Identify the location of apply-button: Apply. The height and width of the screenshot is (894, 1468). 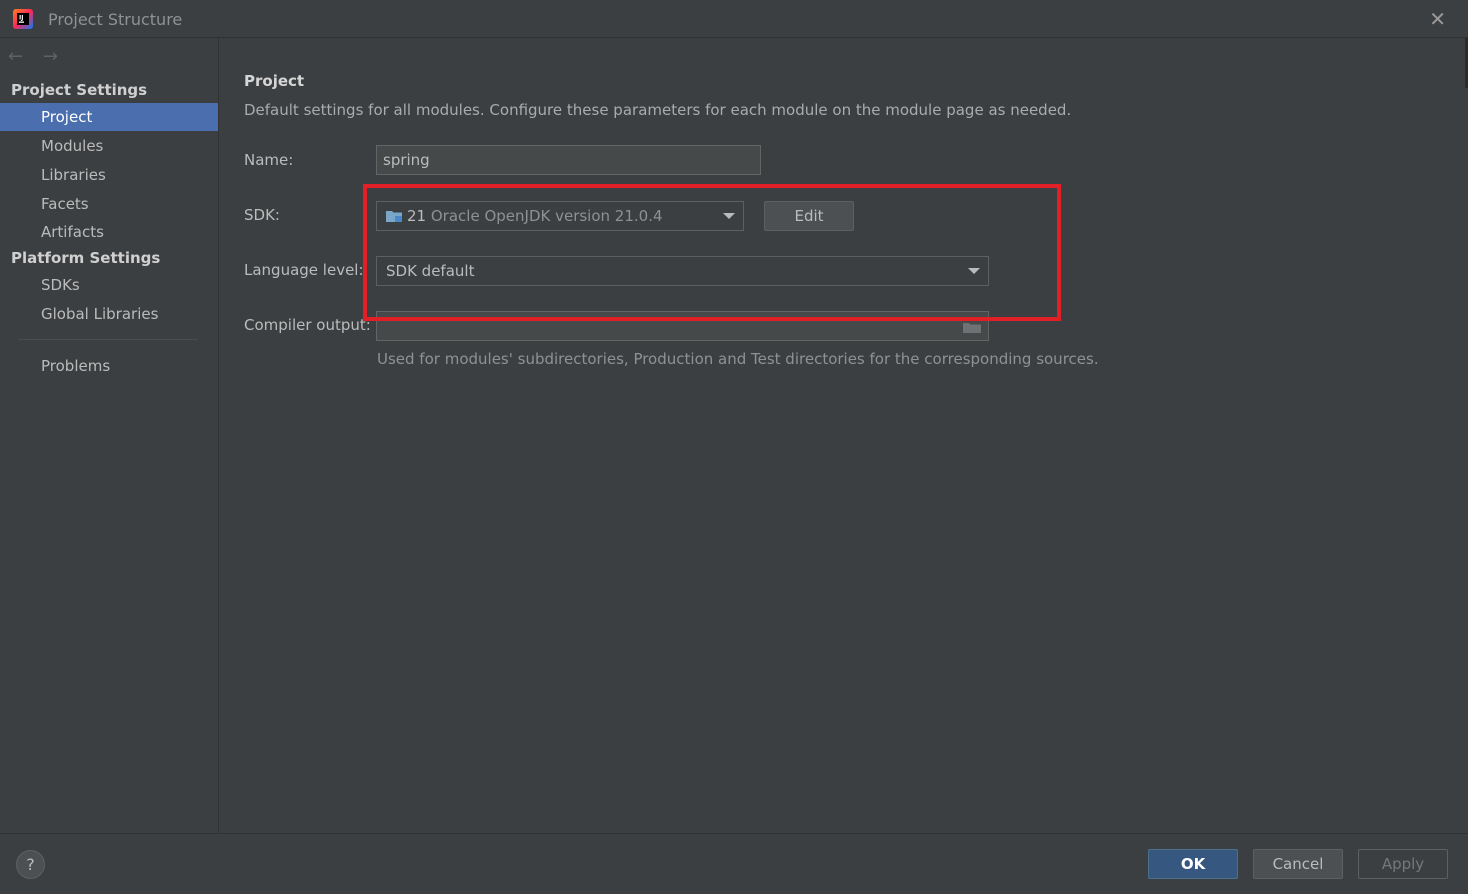
(1403, 864).